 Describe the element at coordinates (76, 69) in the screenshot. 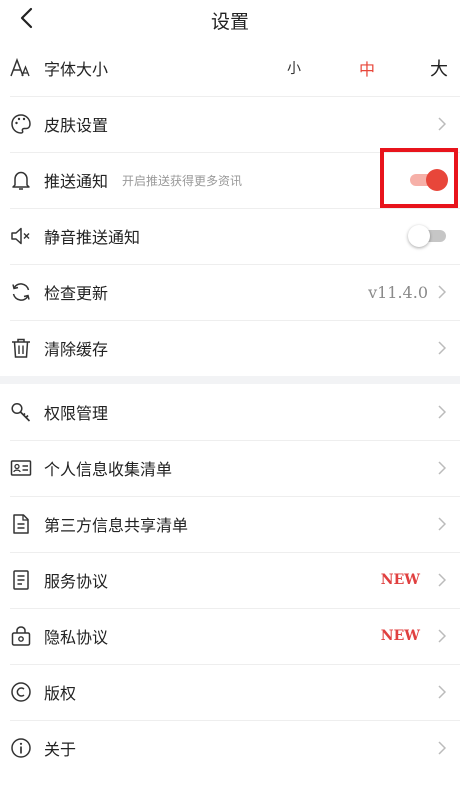

I see `font-size-label: 字体大小` at that location.